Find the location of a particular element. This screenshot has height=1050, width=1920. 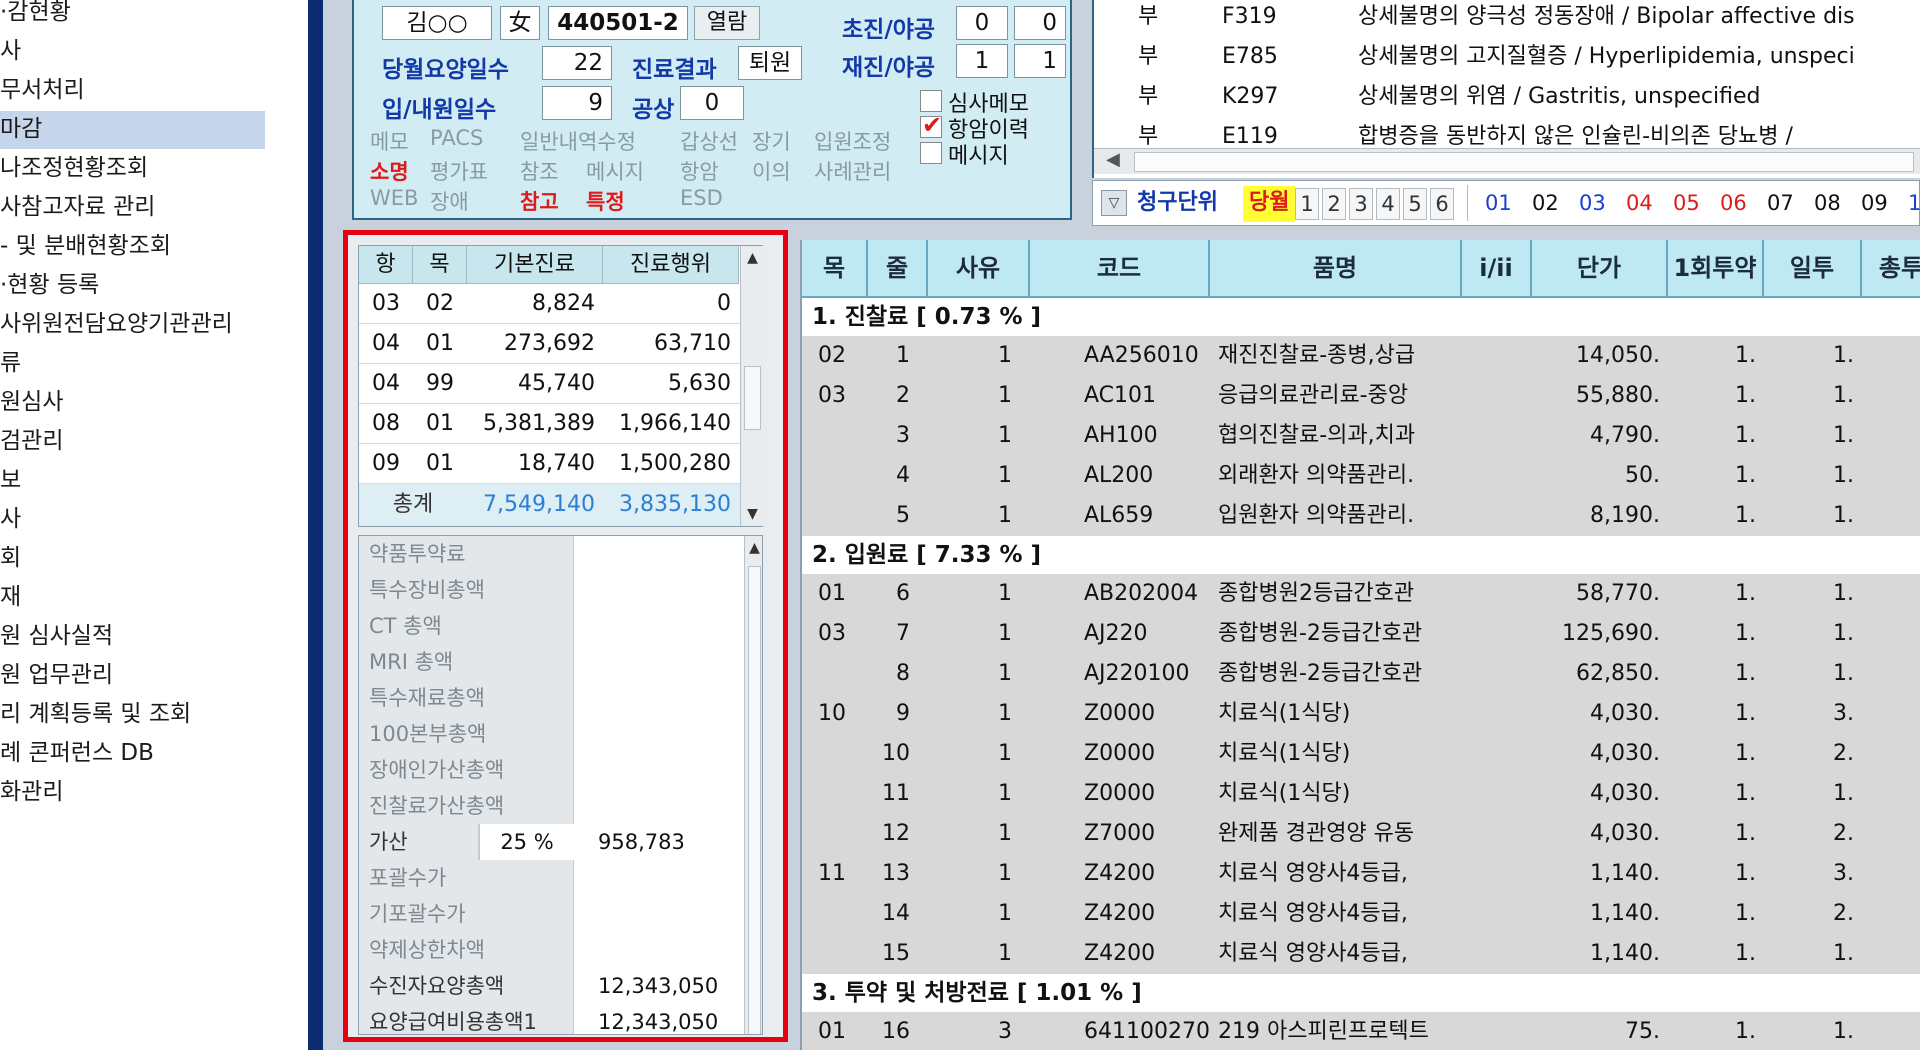

month-tab-08: 08 is located at coordinates (1827, 203).